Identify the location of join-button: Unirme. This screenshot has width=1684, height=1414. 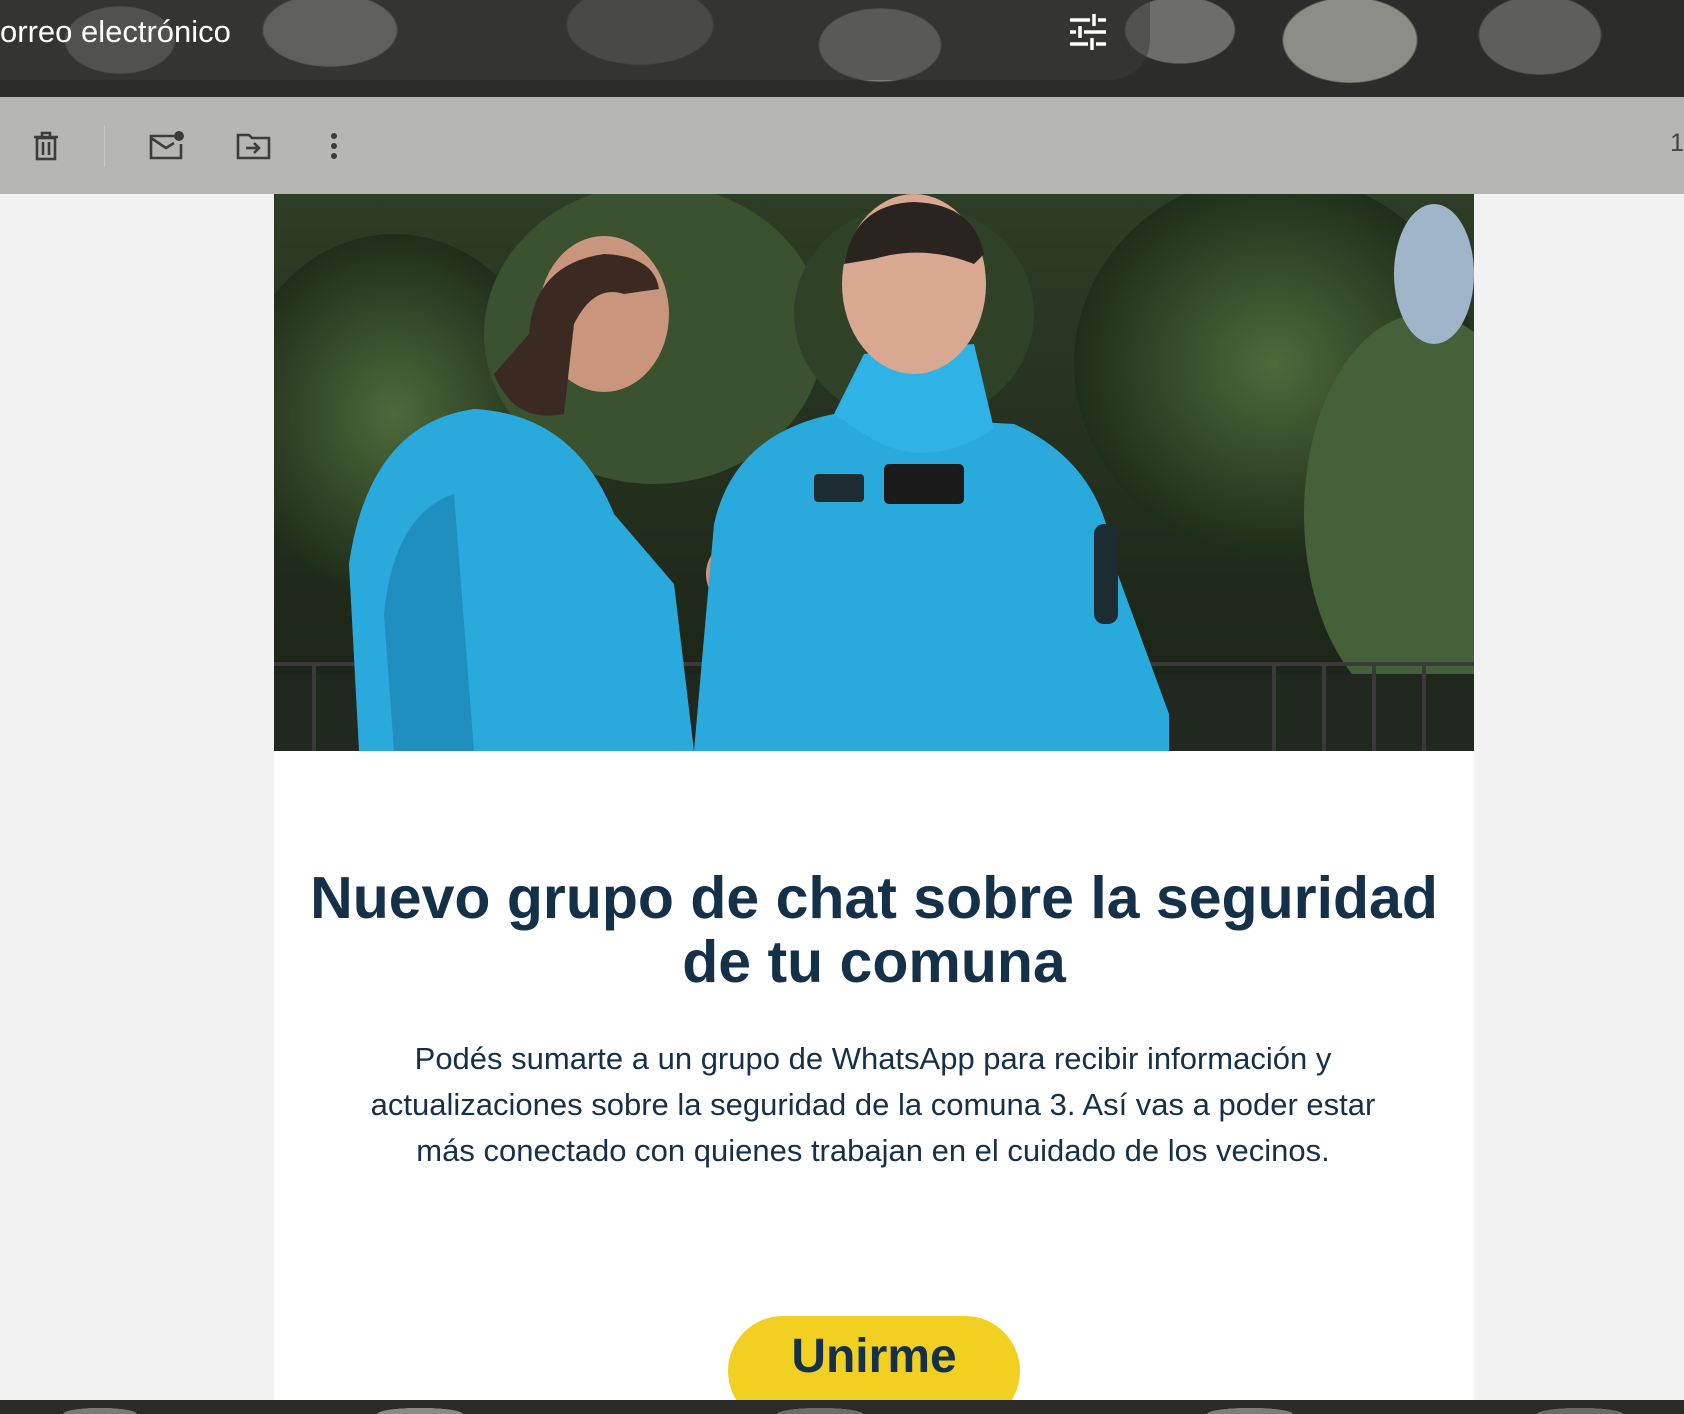
(874, 1358).